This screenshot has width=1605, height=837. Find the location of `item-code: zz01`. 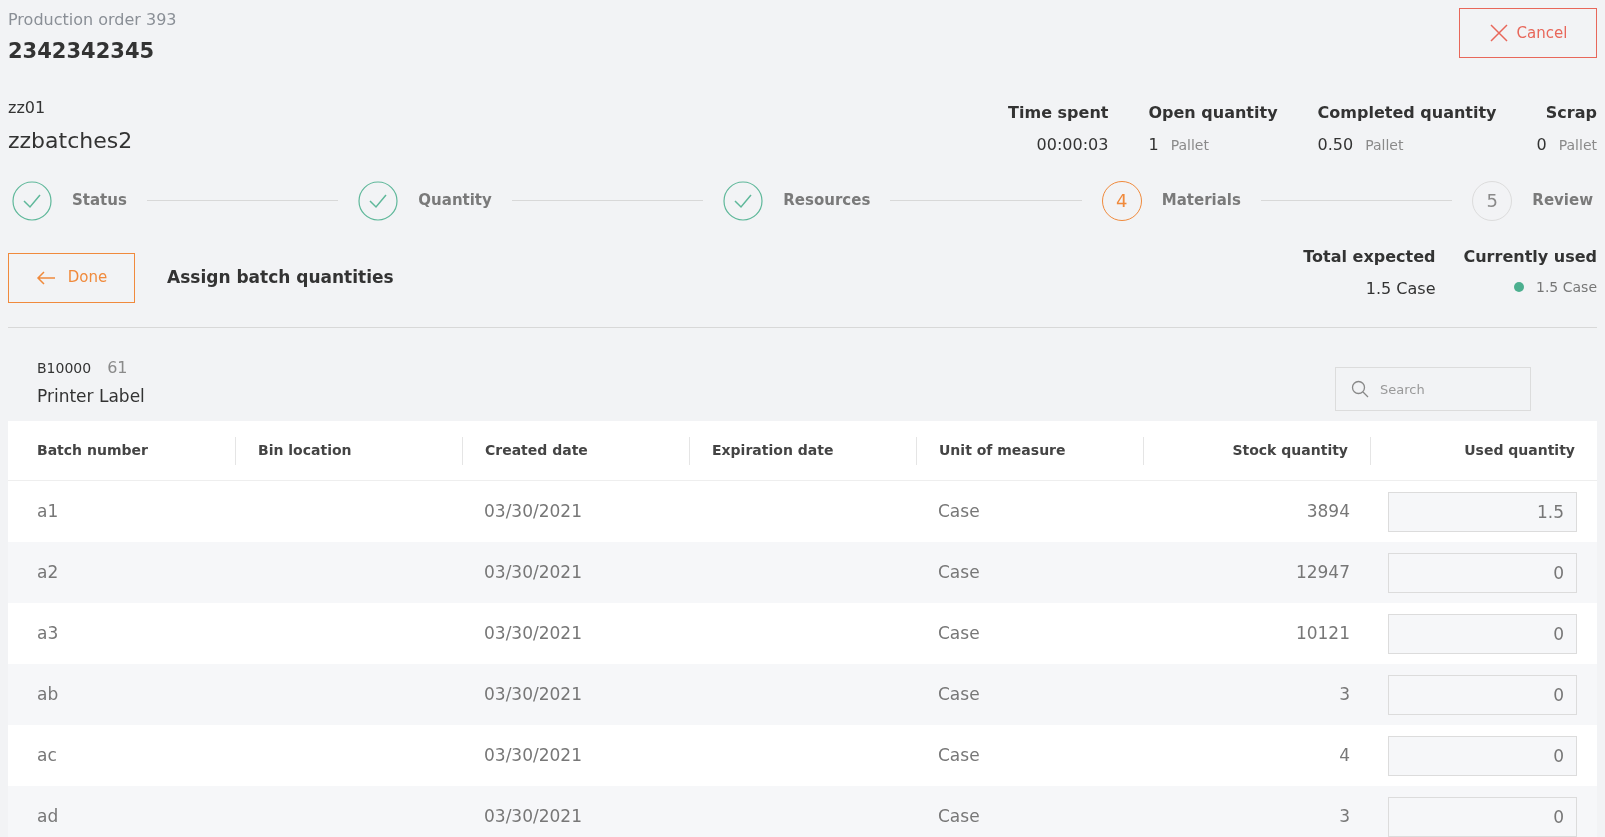

item-code: zz01 is located at coordinates (27, 107).